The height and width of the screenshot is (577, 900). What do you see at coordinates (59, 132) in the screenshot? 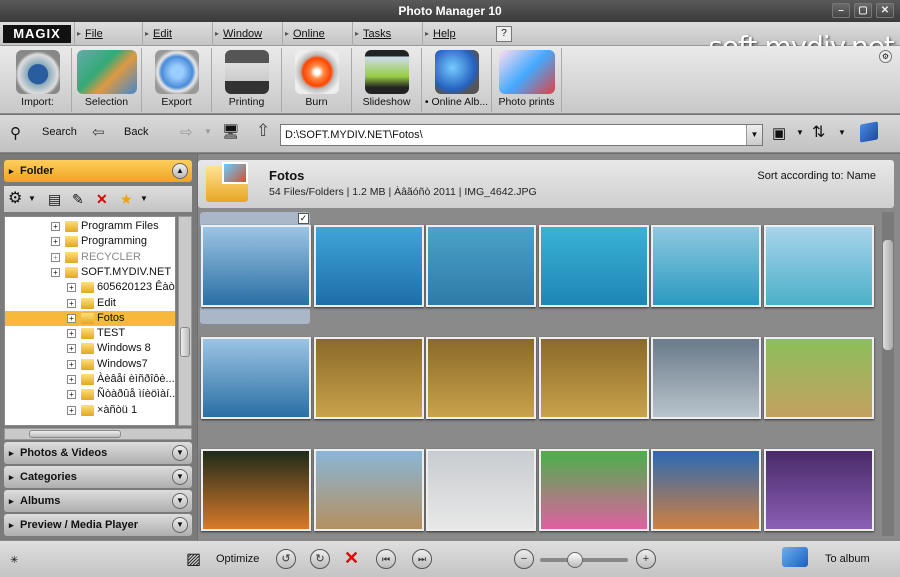
I see `search-label: Search` at bounding box center [59, 132].